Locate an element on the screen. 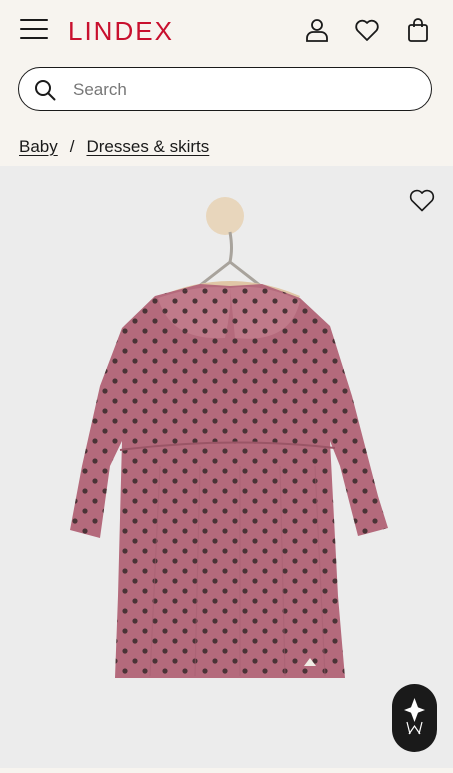  search-bar is located at coordinates (225, 89).